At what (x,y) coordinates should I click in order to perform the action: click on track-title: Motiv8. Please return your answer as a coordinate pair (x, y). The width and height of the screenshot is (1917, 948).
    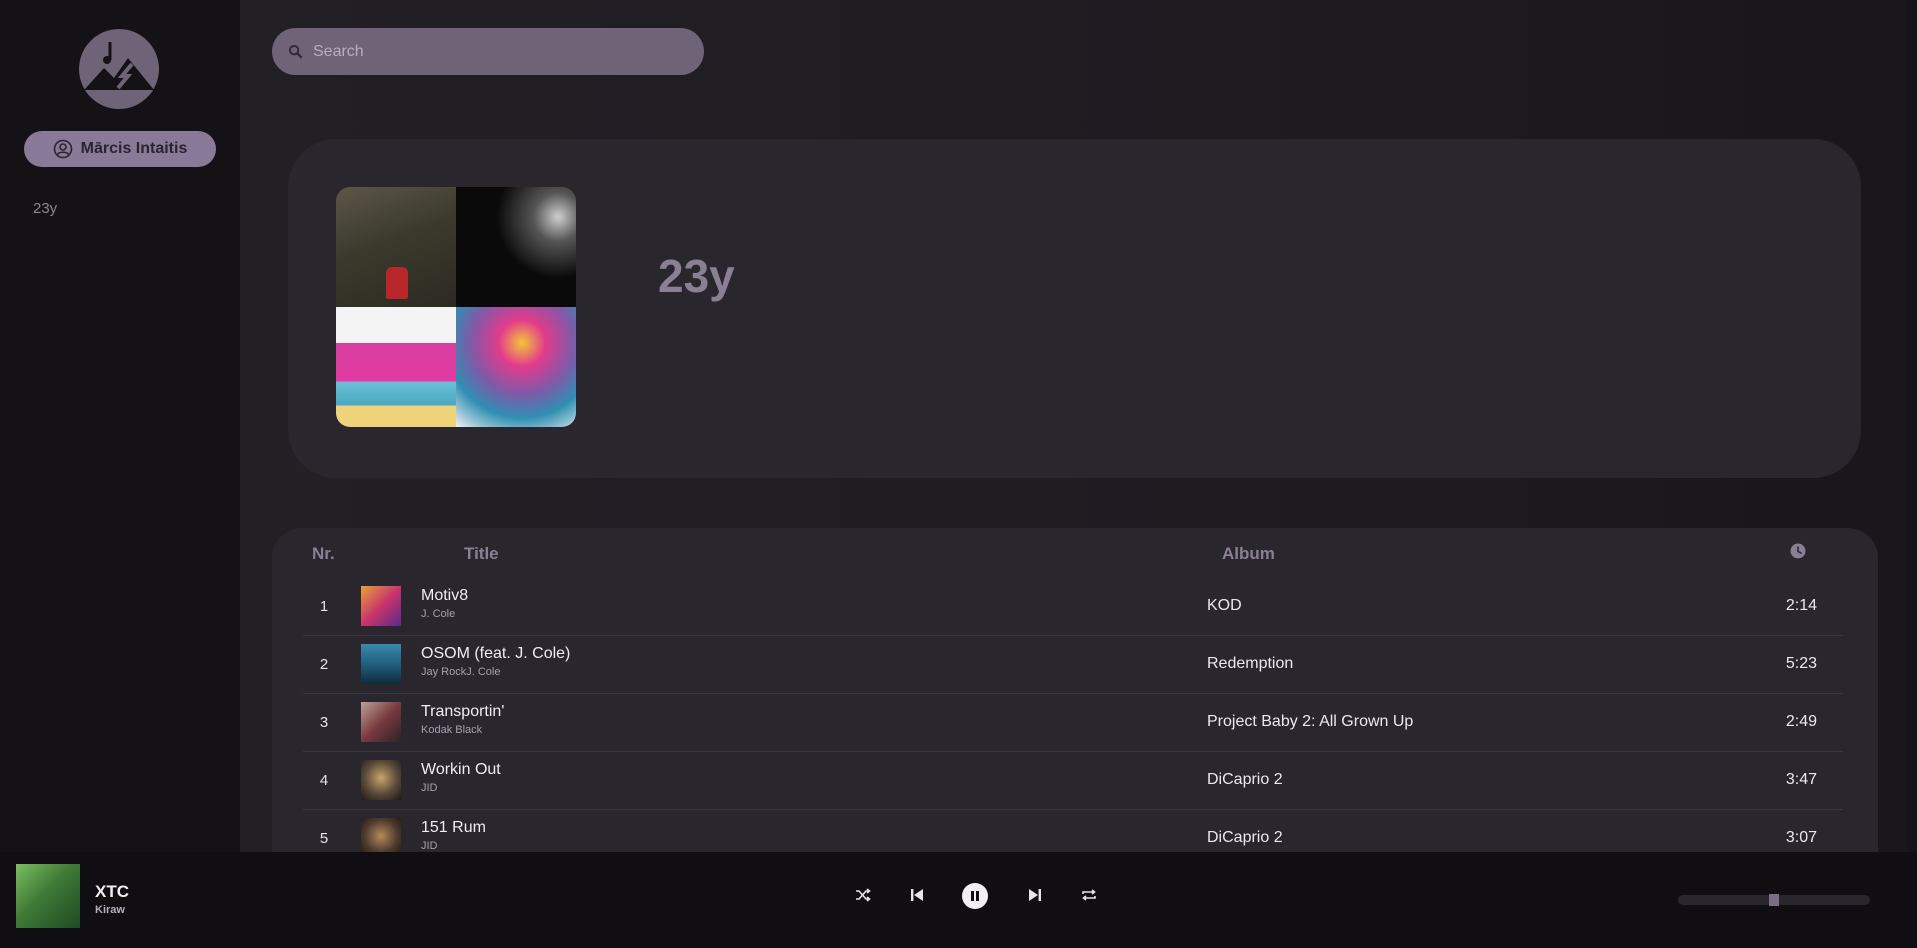
    Looking at the image, I should click on (445, 595).